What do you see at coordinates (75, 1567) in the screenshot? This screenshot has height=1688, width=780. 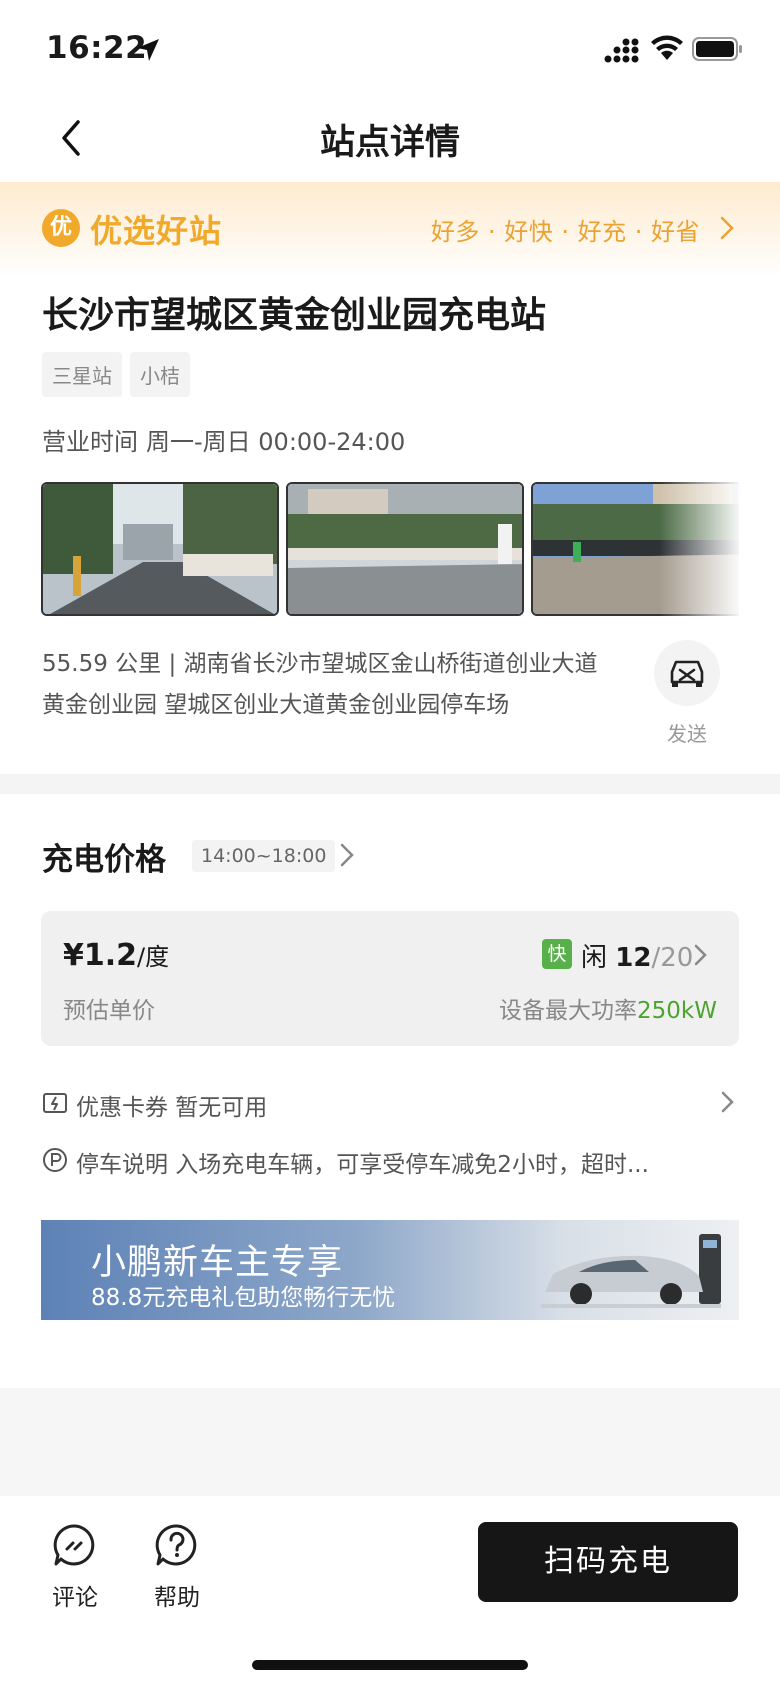 I see `comment-button: 评论` at bounding box center [75, 1567].